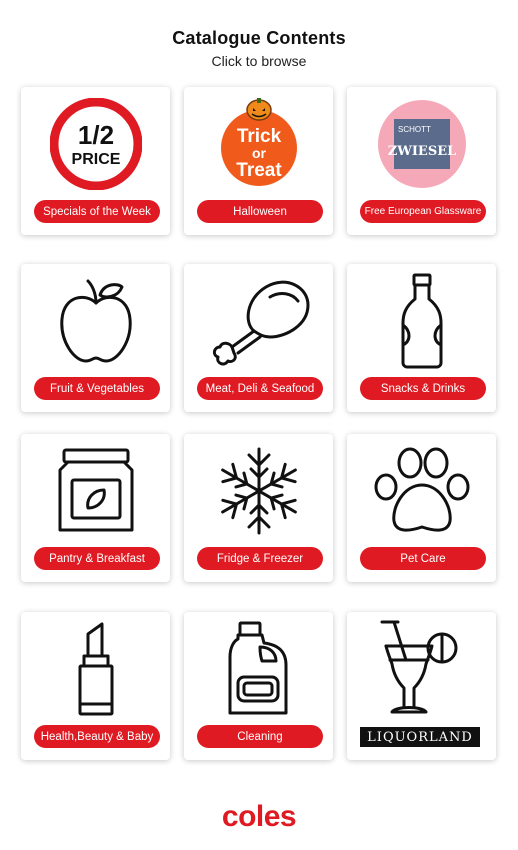 The width and height of the screenshot is (518, 850). Describe the element at coordinates (260, 558) in the screenshot. I see `card-label: Fridge & Freezer` at that location.